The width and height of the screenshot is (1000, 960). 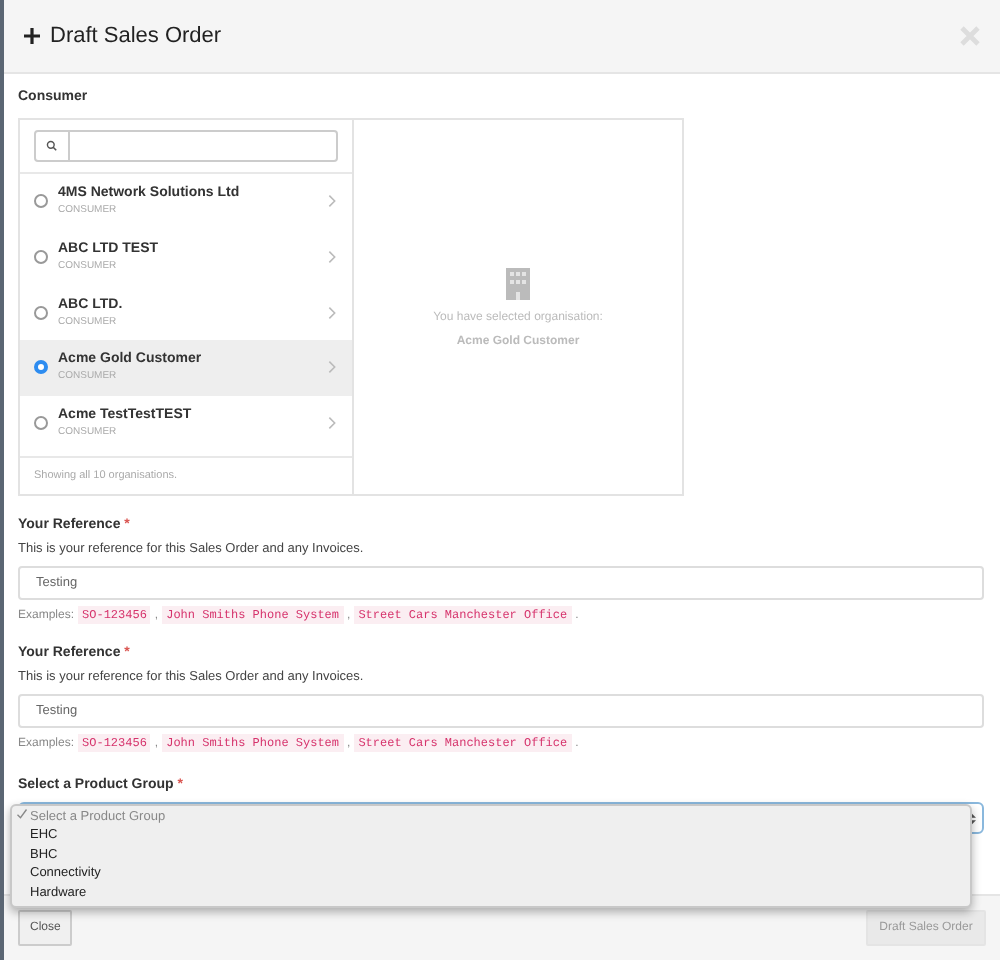 I want to click on window-title: Draft Sales Order, so click(x=136, y=36).